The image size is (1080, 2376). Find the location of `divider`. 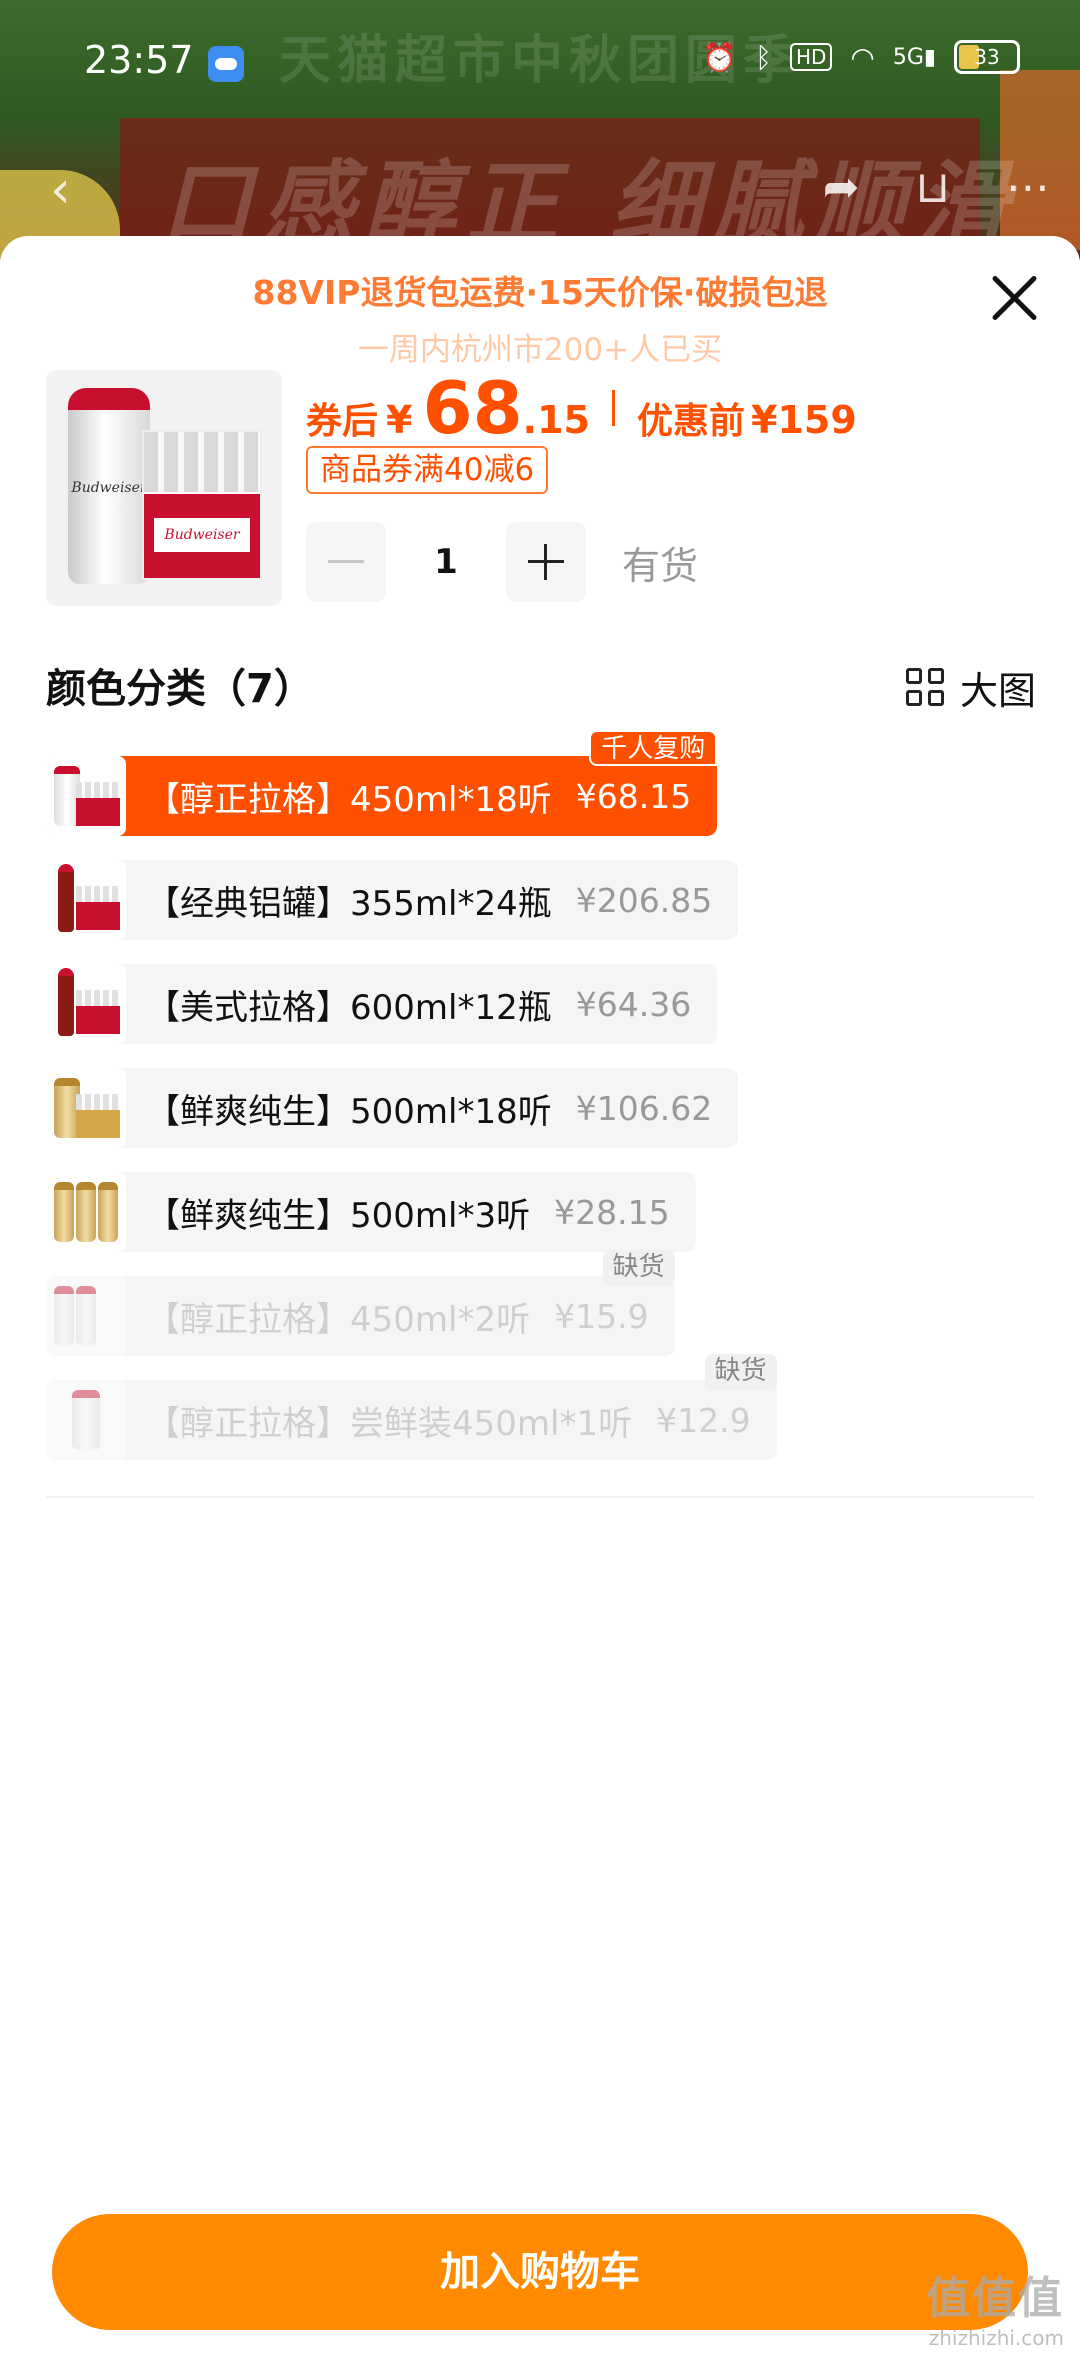

divider is located at coordinates (540, 1497).